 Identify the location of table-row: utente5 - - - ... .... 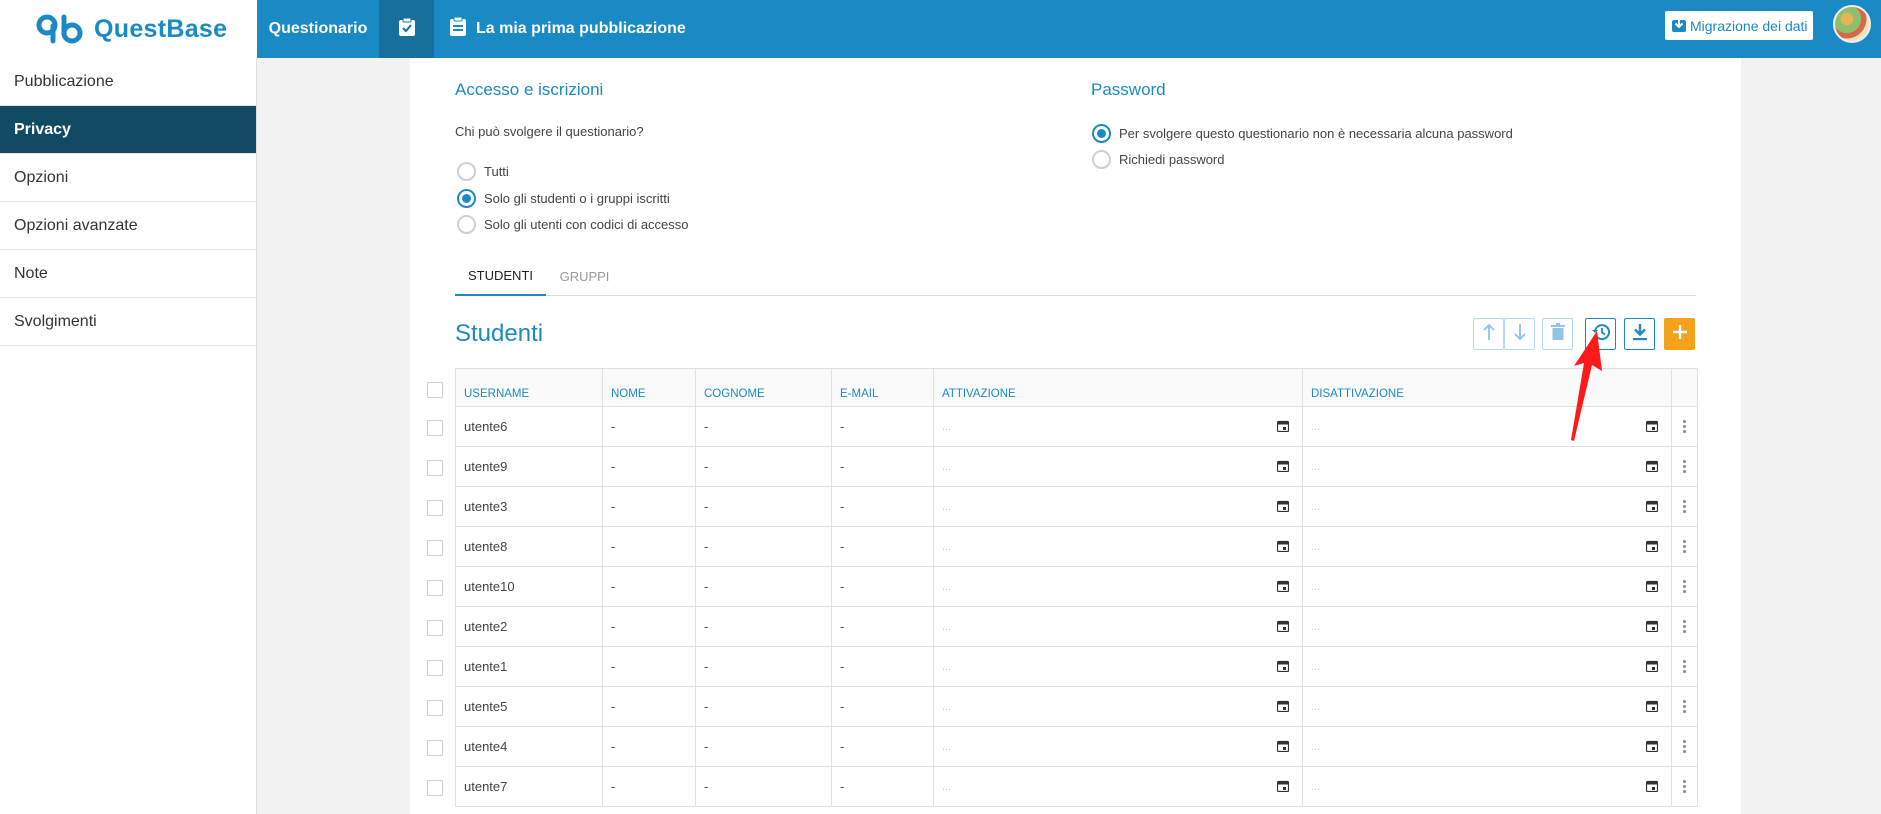
(1076, 706).